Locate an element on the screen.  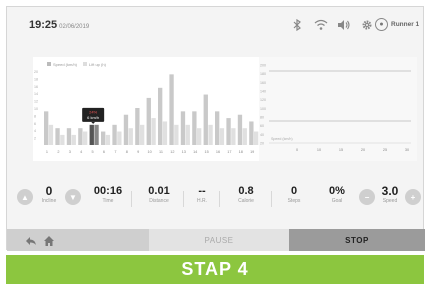
goal-metric: 0% Goal is located at coordinates (337, 194).